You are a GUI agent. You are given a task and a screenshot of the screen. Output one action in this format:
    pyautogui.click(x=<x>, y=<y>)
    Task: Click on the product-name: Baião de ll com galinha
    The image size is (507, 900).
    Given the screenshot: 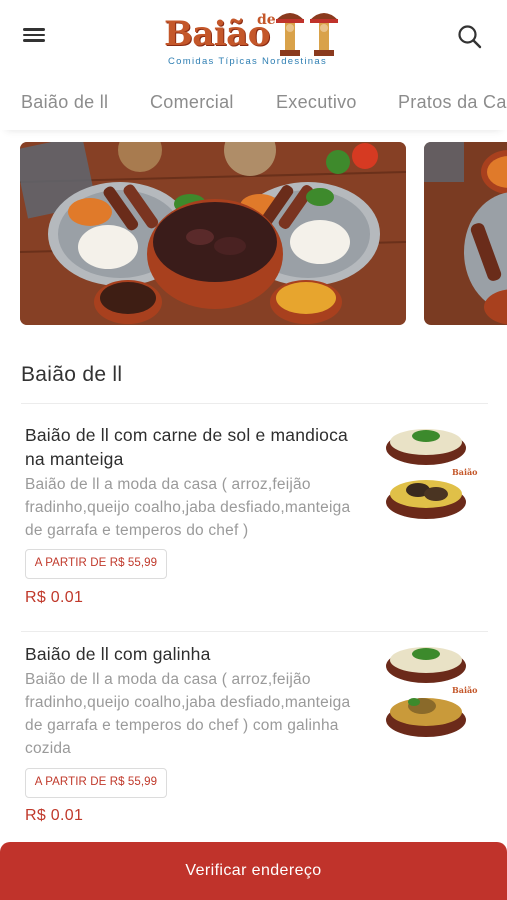 What is the action you would take?
    pyautogui.click(x=118, y=654)
    